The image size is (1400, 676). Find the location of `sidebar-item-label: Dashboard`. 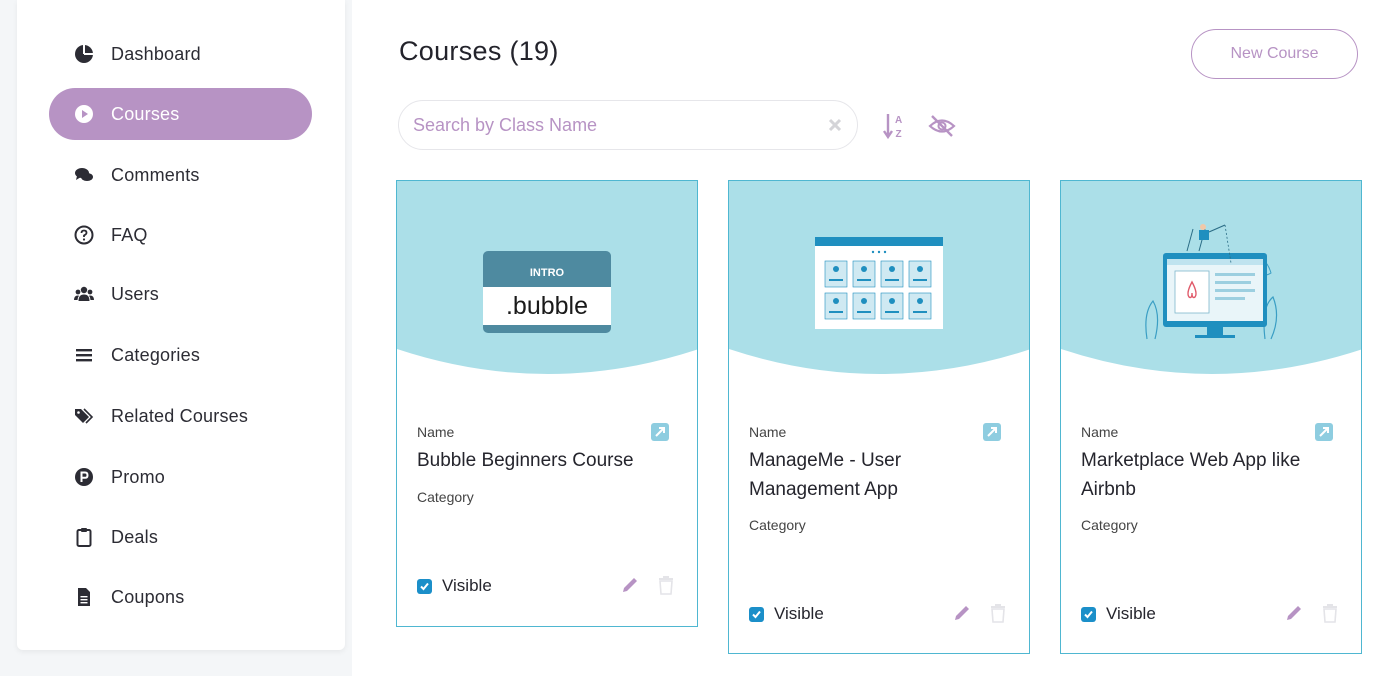

sidebar-item-label: Dashboard is located at coordinates (156, 53).